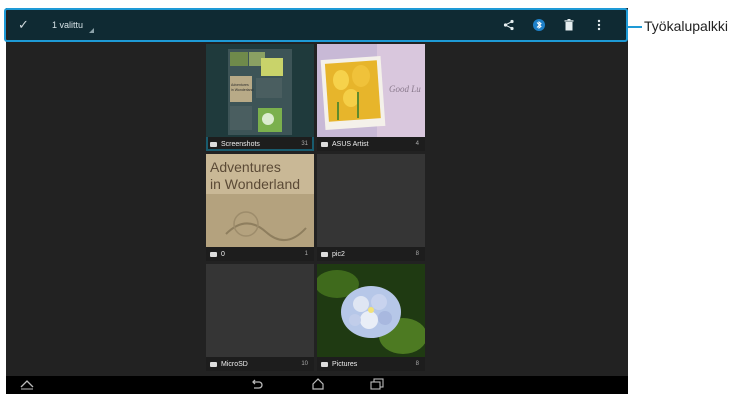 This screenshot has height=394, width=744. I want to click on album-tile-microsd: MicroSD 10, so click(260, 317).